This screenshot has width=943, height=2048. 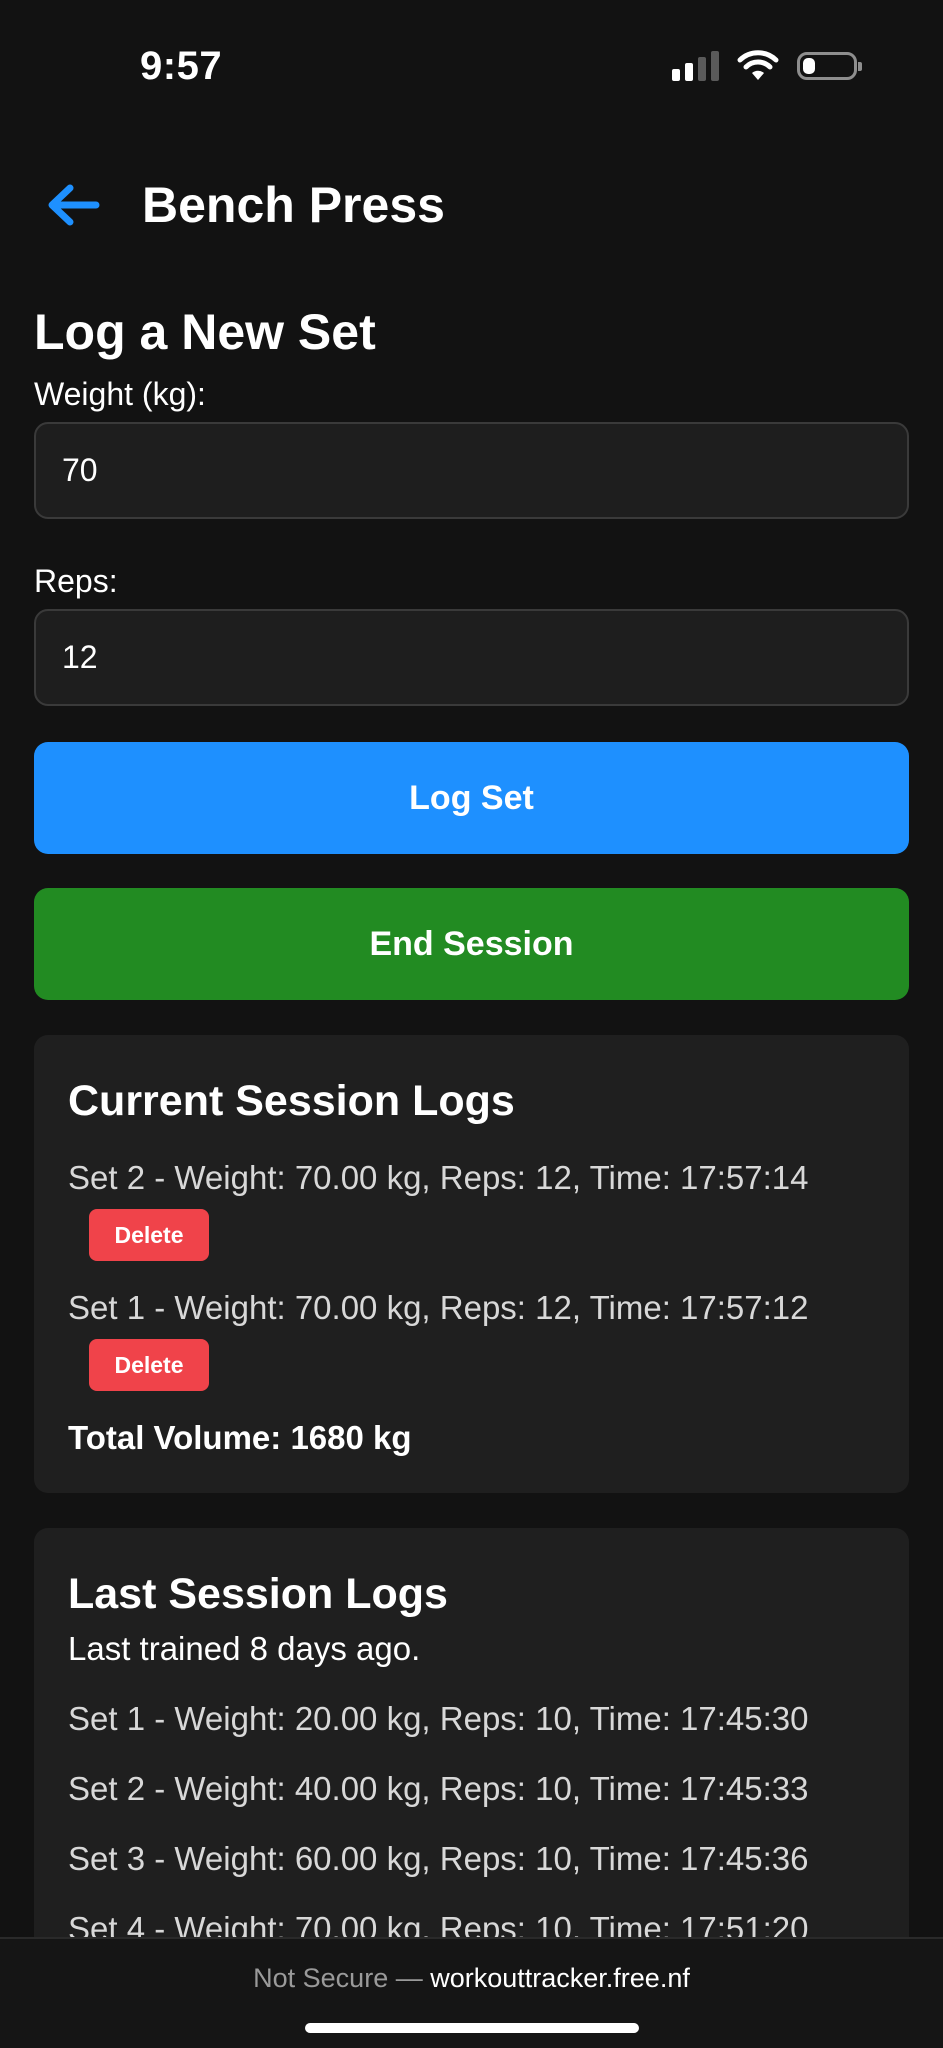 I want to click on wifi-icon, so click(x=758, y=65).